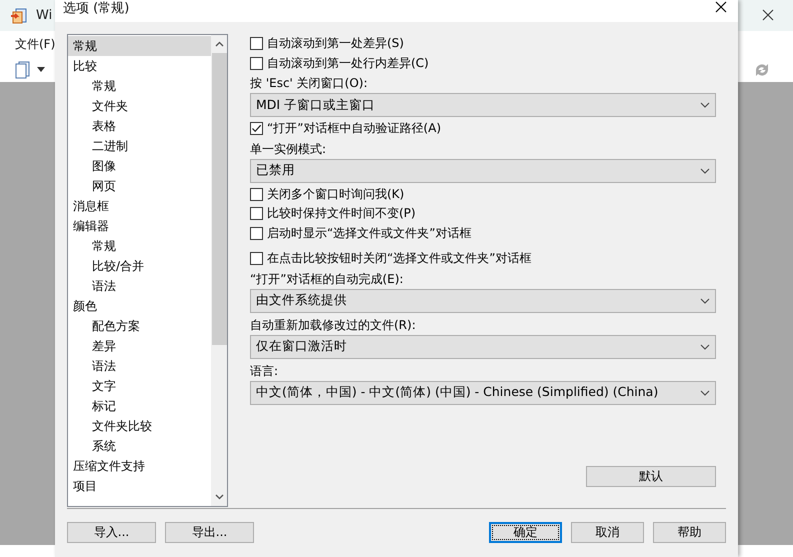 This screenshot has width=793, height=557. Describe the element at coordinates (335, 194) in the screenshot. I see `checkbox-label: 关闭多个窗口时询问我(K)` at that location.